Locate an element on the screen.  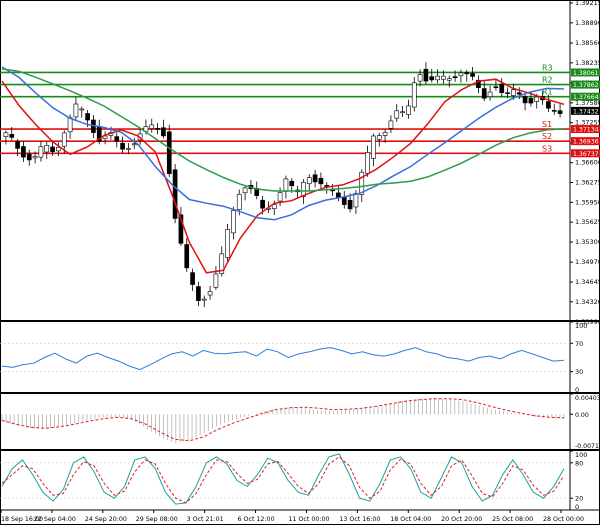
level-name-r2: R2 is located at coordinates (547, 80).